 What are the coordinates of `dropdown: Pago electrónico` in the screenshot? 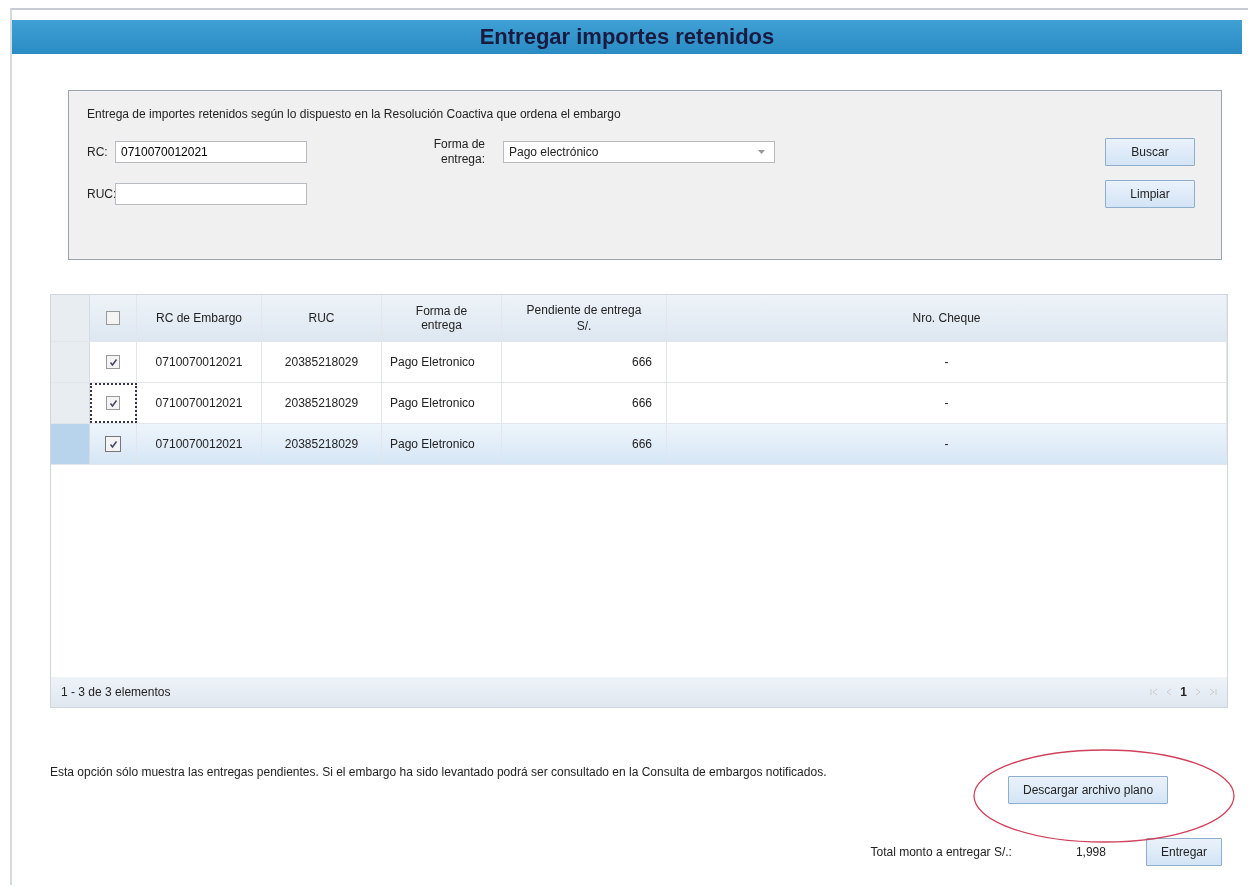 It's located at (639, 152).